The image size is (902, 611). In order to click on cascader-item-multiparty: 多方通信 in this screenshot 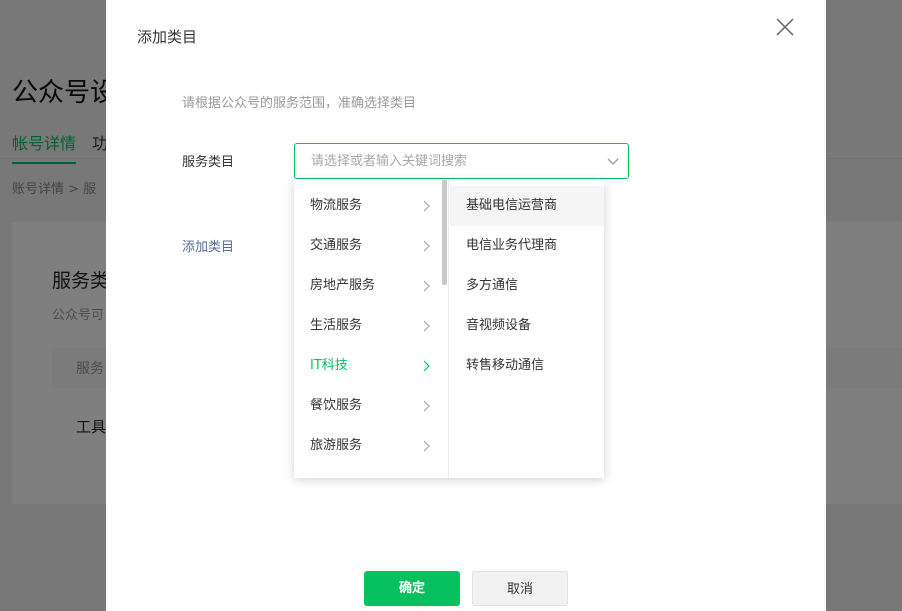, I will do `click(527, 286)`.